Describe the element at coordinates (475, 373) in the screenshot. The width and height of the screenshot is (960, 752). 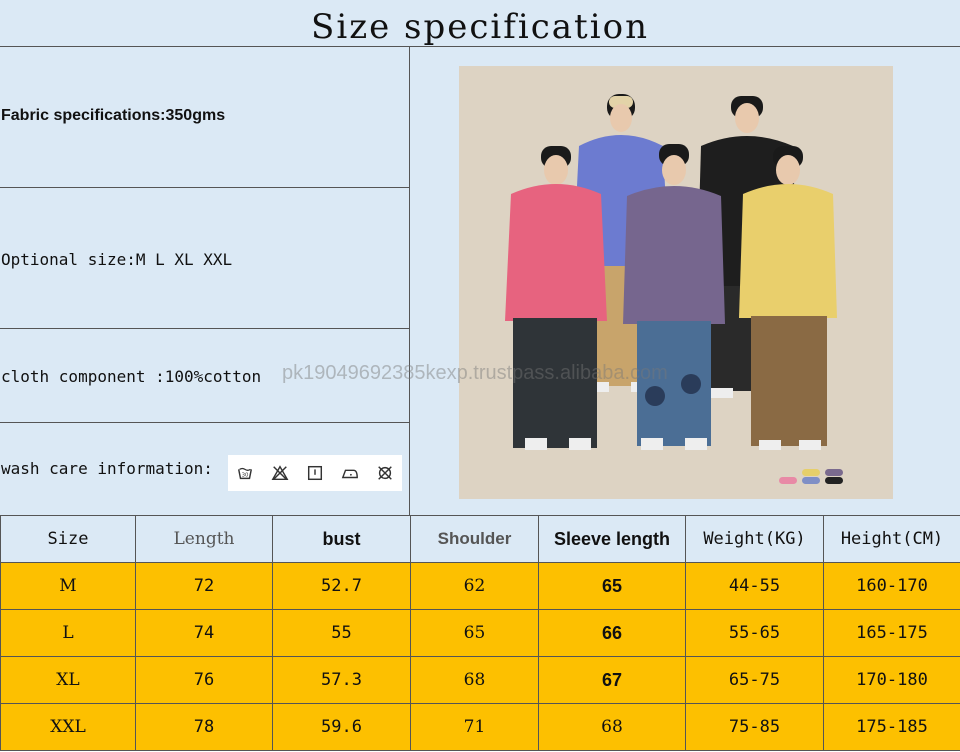
I see `watermark: pk19049692385kexp.trustpass.alibaba.com` at that location.